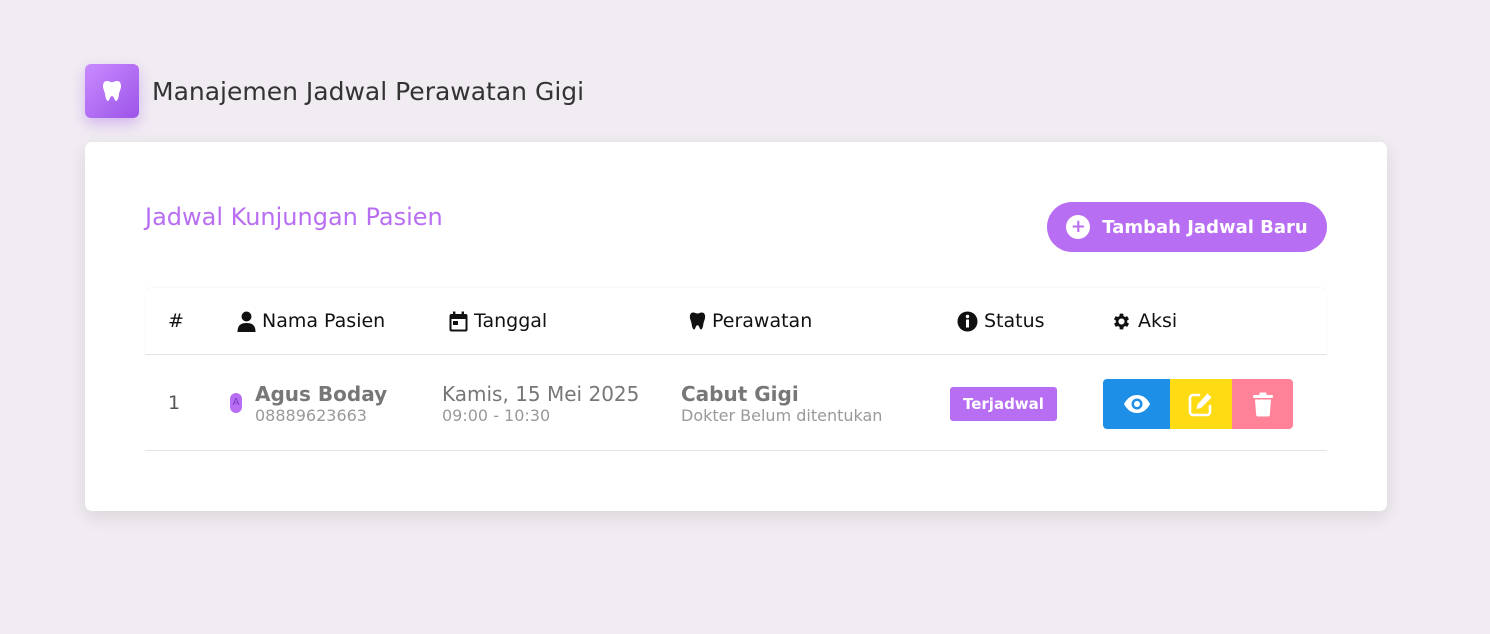  Describe the element at coordinates (750, 321) in the screenshot. I see `column-header-treatment: Perawatan` at that location.